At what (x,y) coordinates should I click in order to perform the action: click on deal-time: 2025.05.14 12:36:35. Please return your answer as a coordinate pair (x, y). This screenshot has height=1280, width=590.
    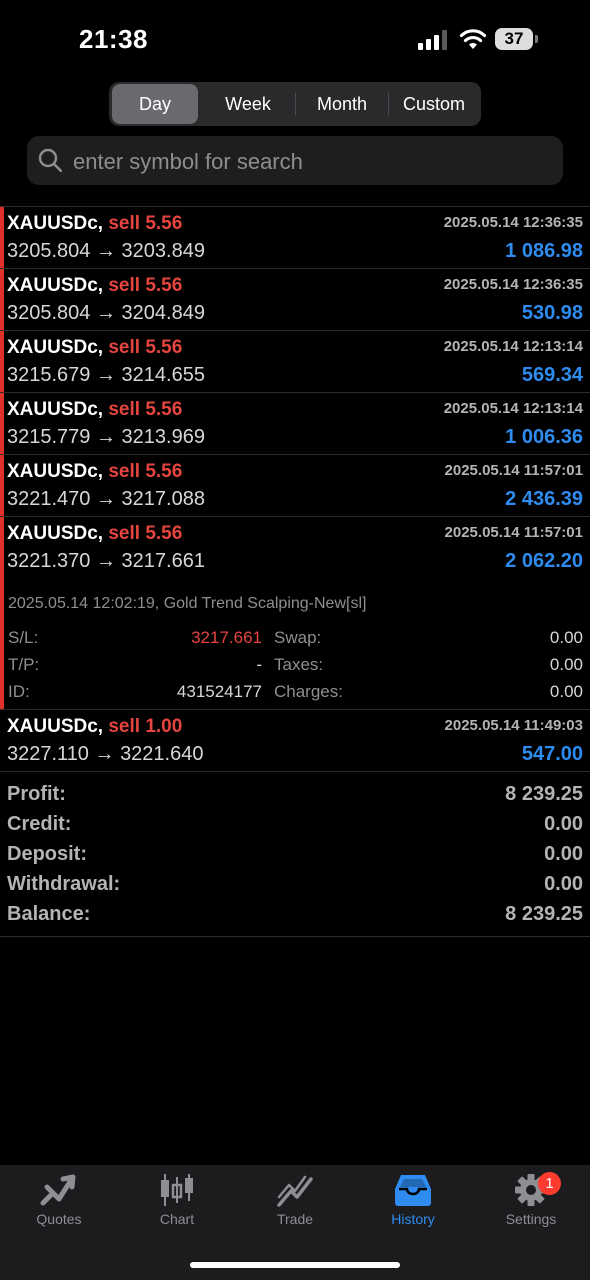
    Looking at the image, I should click on (513, 284).